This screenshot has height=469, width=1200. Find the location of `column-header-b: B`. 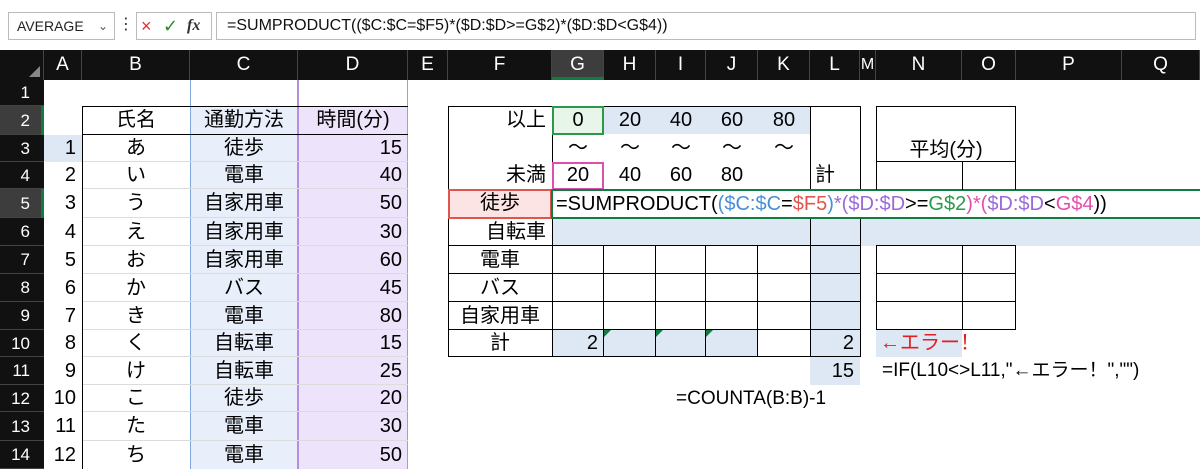

column-header-b: B is located at coordinates (136, 65).